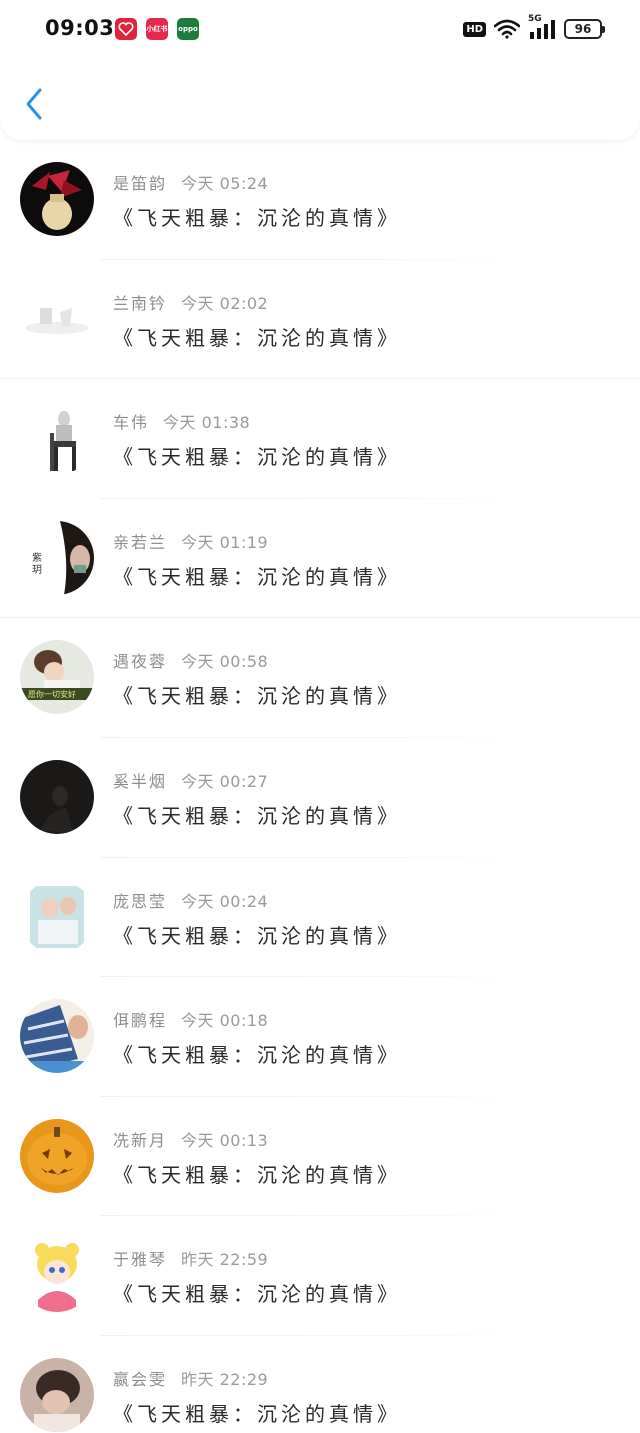 Image resolution: width=640 pixels, height=1433 pixels. Describe the element at coordinates (320, 1157) in the screenshot. I see `list-item: 冼新月 今天 00:13 《飞天粗暴：沉沦的真情》` at that location.